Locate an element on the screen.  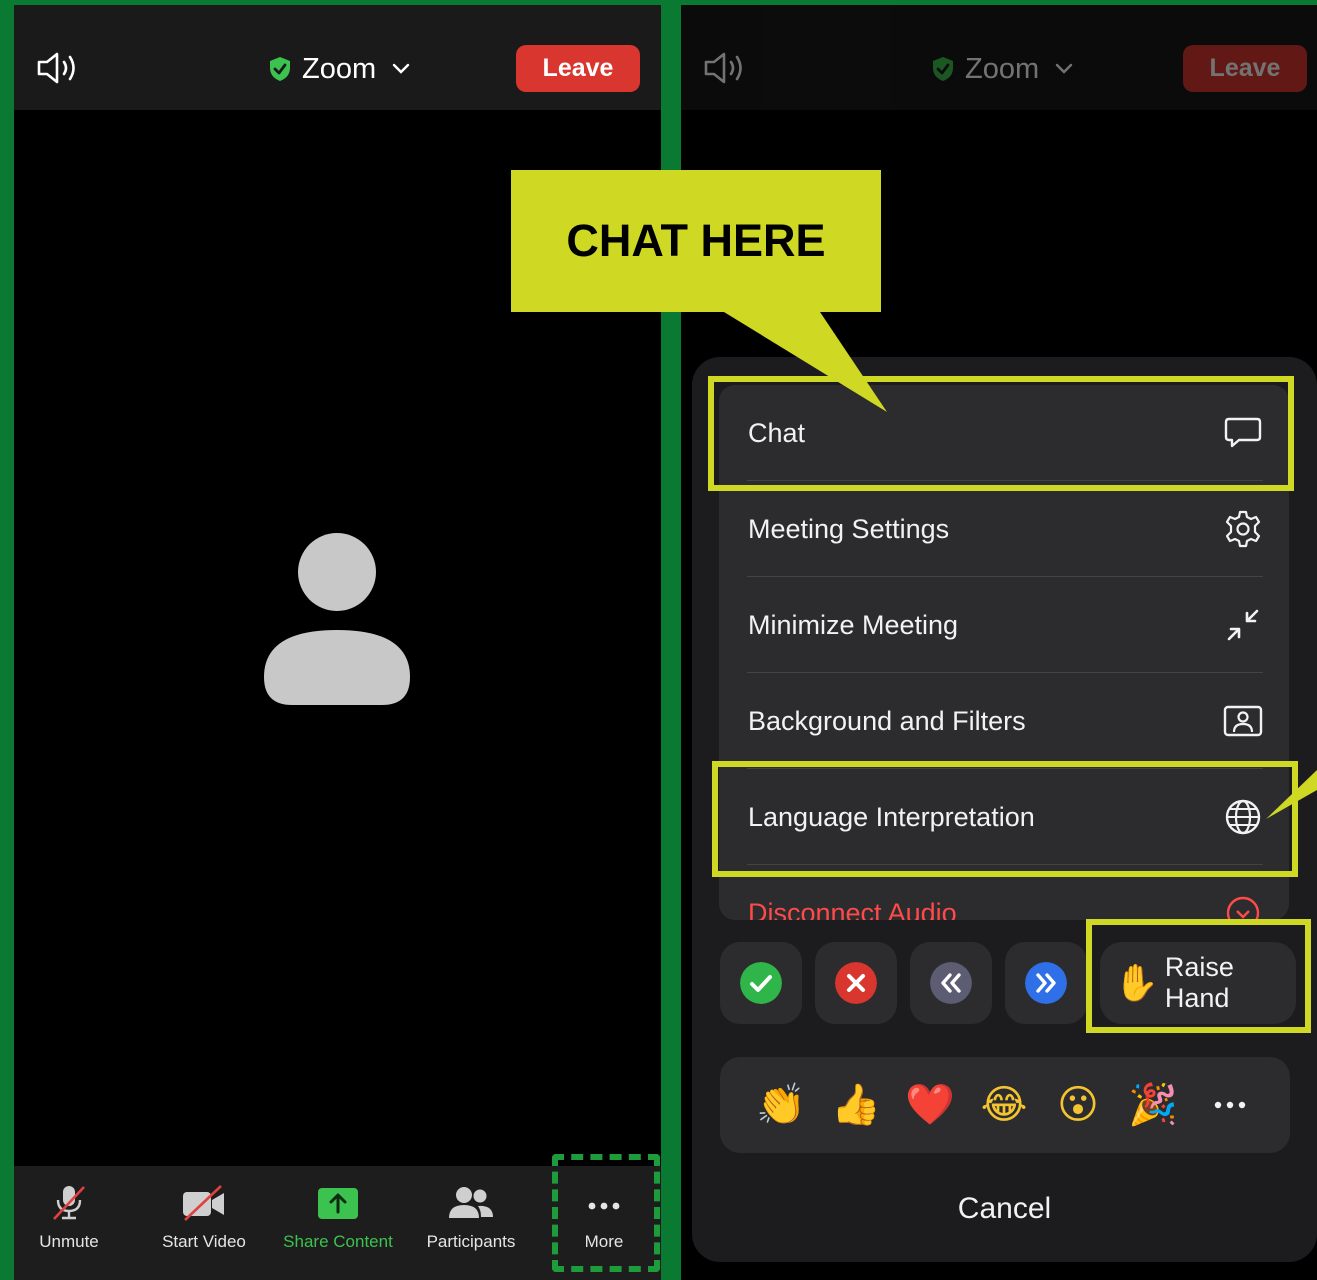
minimize-arrows-icon is located at coordinates (1243, 625).